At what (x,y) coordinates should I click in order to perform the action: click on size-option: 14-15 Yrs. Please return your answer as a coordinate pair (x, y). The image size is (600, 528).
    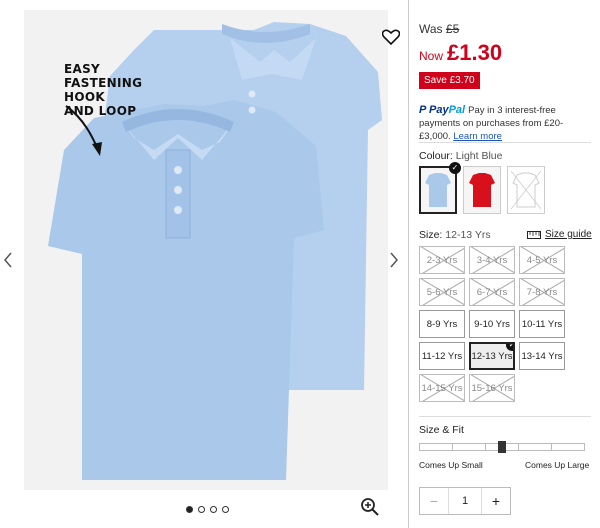
    Looking at the image, I should click on (442, 388).